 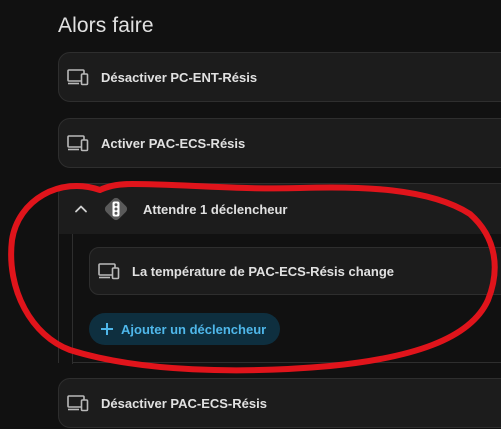 I want to click on divider, so click(x=286, y=362).